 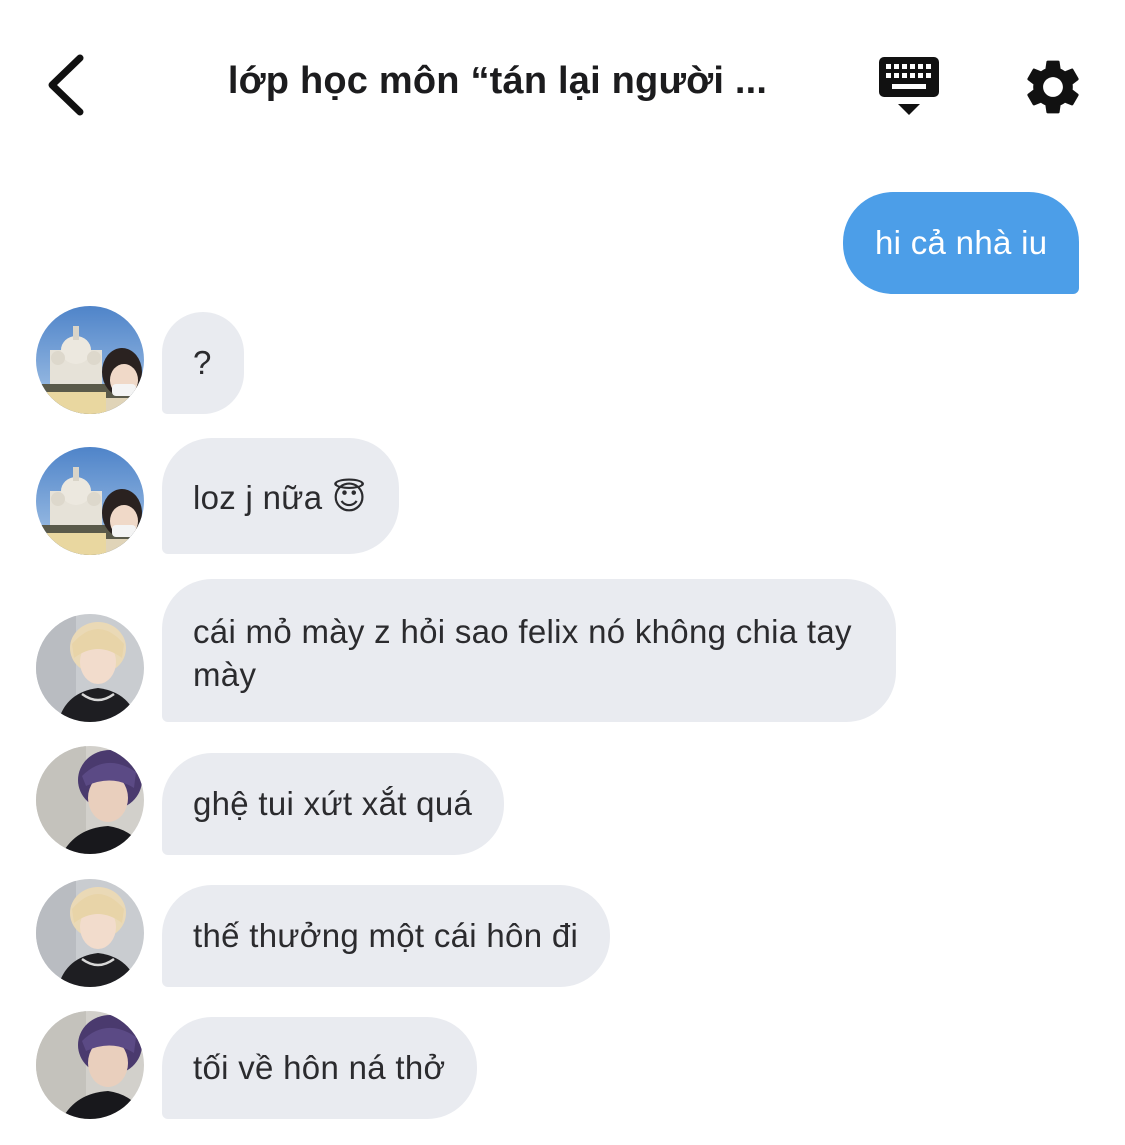 I want to click on received-message-bubble: thế thưởng một cái hôn đi, so click(x=386, y=936).